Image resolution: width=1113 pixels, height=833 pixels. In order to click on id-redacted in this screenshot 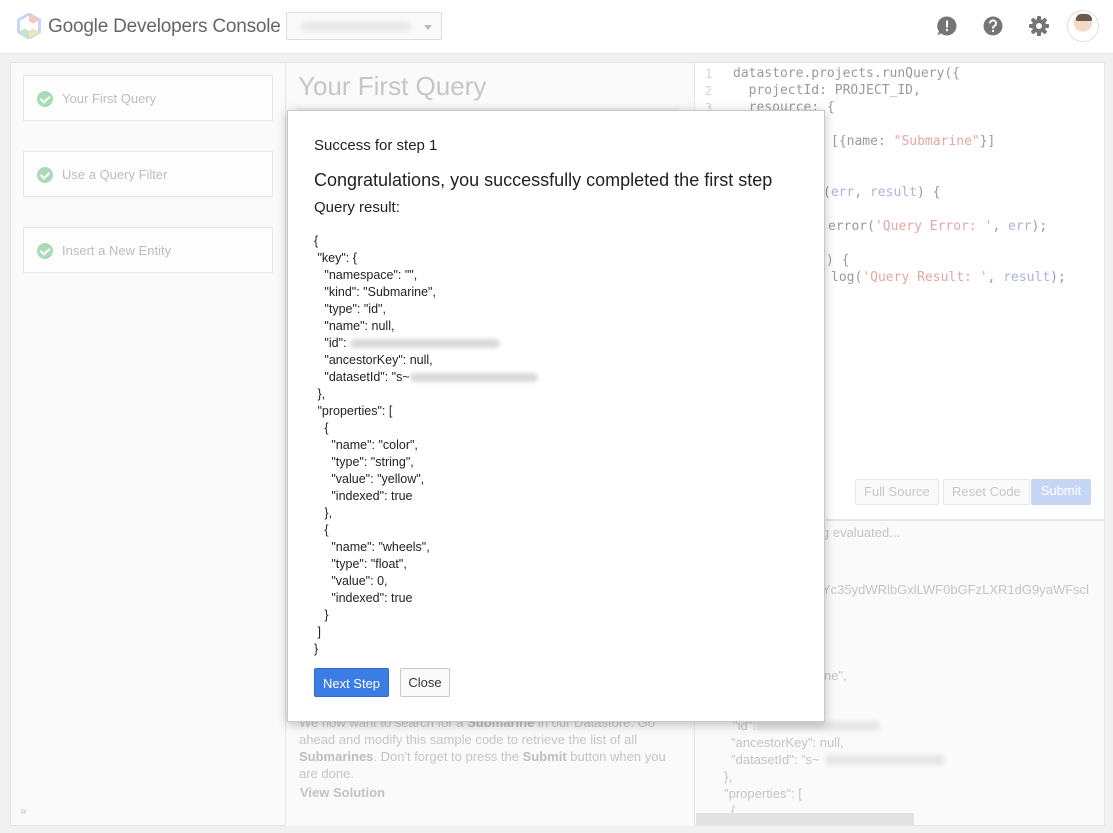, I will do `click(817, 726)`.